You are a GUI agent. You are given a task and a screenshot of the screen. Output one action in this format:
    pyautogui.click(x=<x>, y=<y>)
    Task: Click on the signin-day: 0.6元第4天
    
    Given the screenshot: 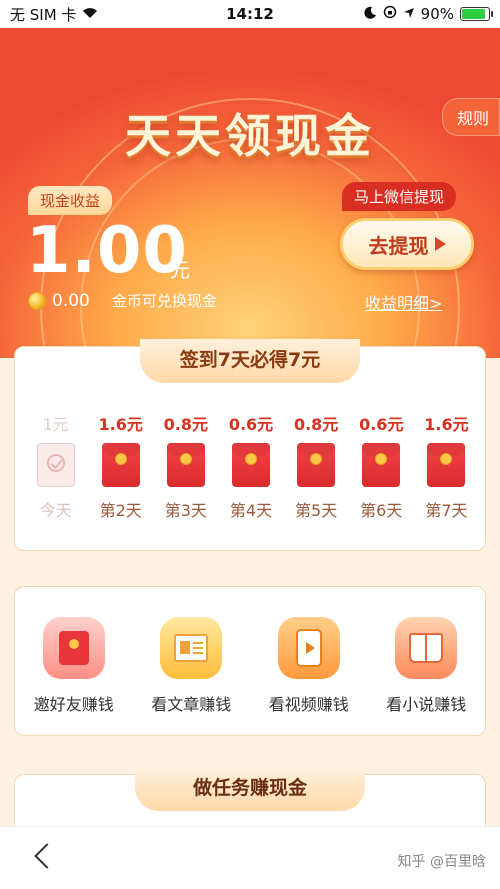 What is the action you would take?
    pyautogui.click(x=250, y=466)
    